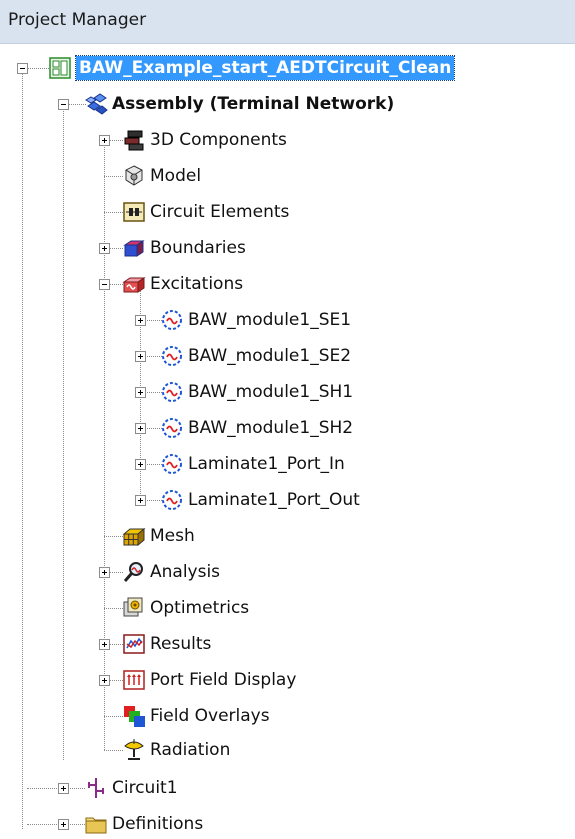 This screenshot has height=839, width=575. Describe the element at coordinates (133, 572) in the screenshot. I see `analysis-icon` at that location.